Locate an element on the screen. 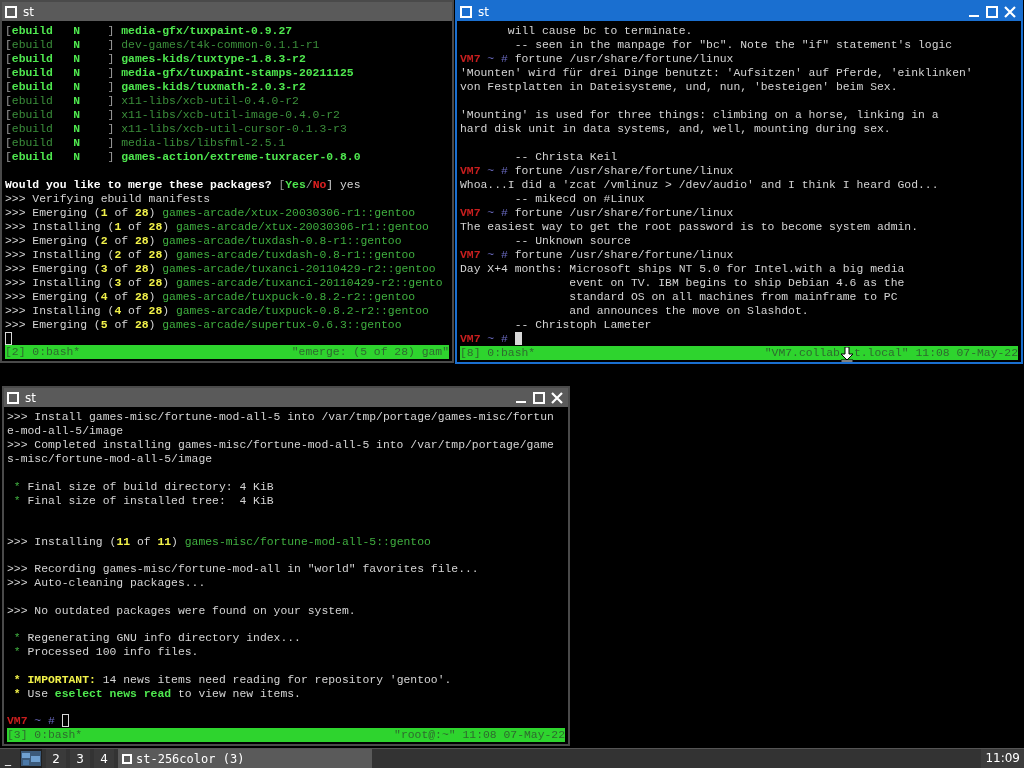  status-right: t.local" 11:08 07-May-22 is located at coordinates (935, 353).